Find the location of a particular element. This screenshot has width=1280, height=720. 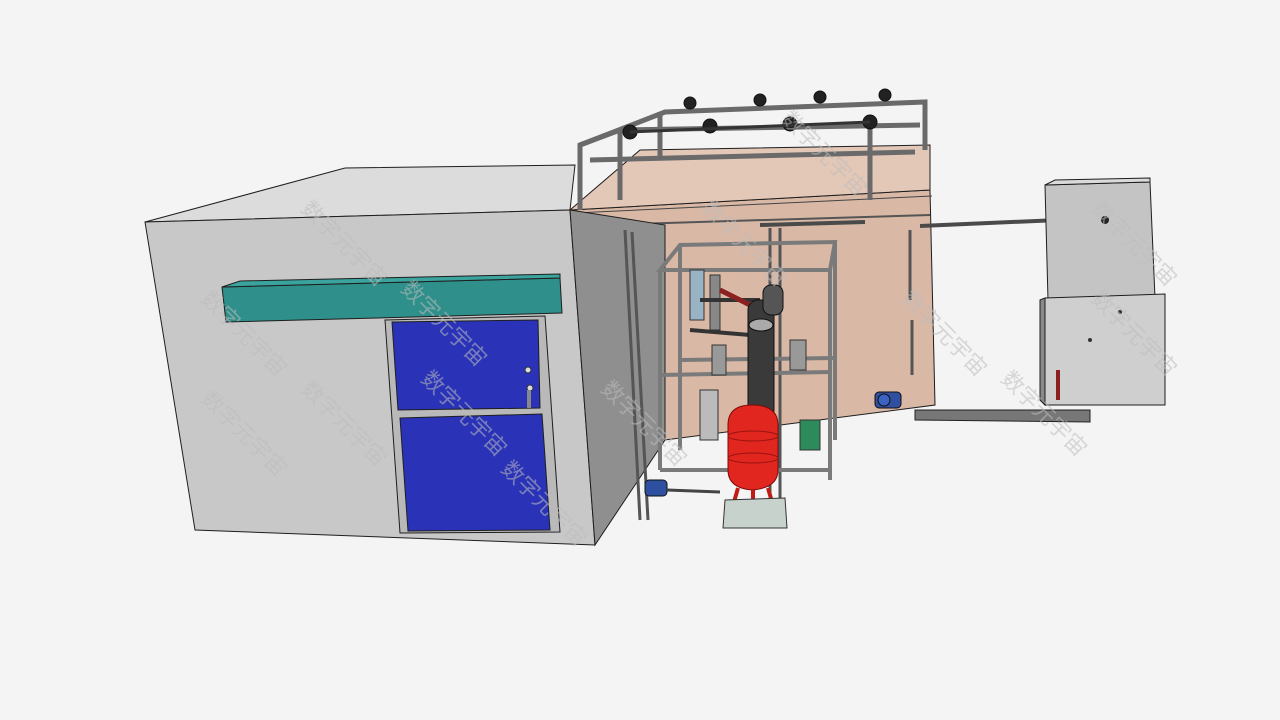

door-handle is located at coordinates (528, 370).